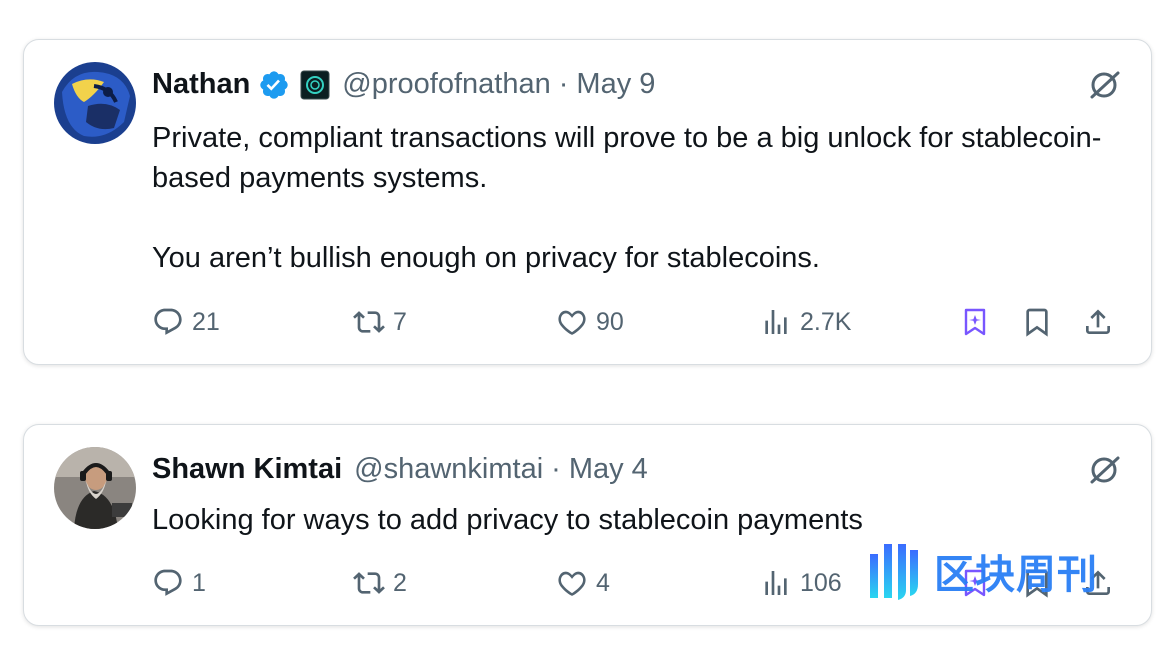 This screenshot has height=648, width=1176. I want to click on repost-button: 2, so click(380, 583).